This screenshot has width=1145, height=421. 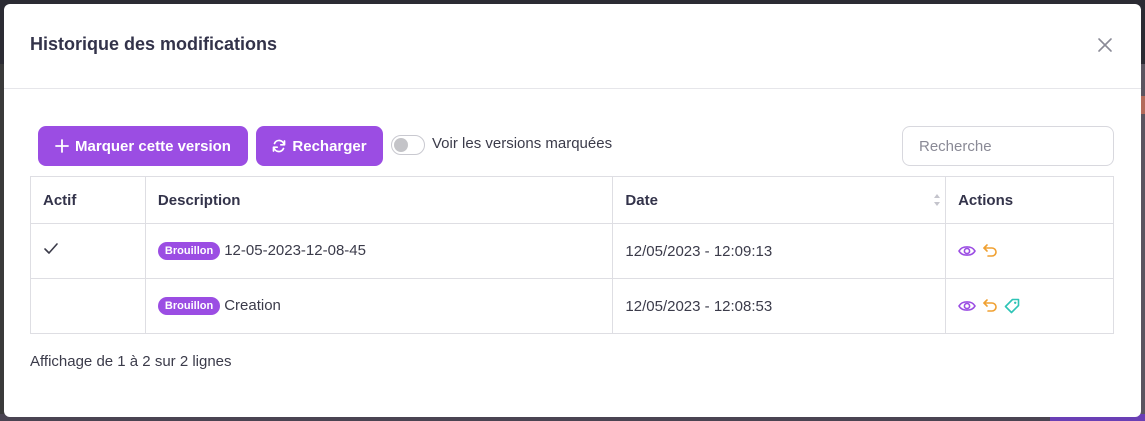 I want to click on column-header-actif: Actif, so click(x=88, y=200).